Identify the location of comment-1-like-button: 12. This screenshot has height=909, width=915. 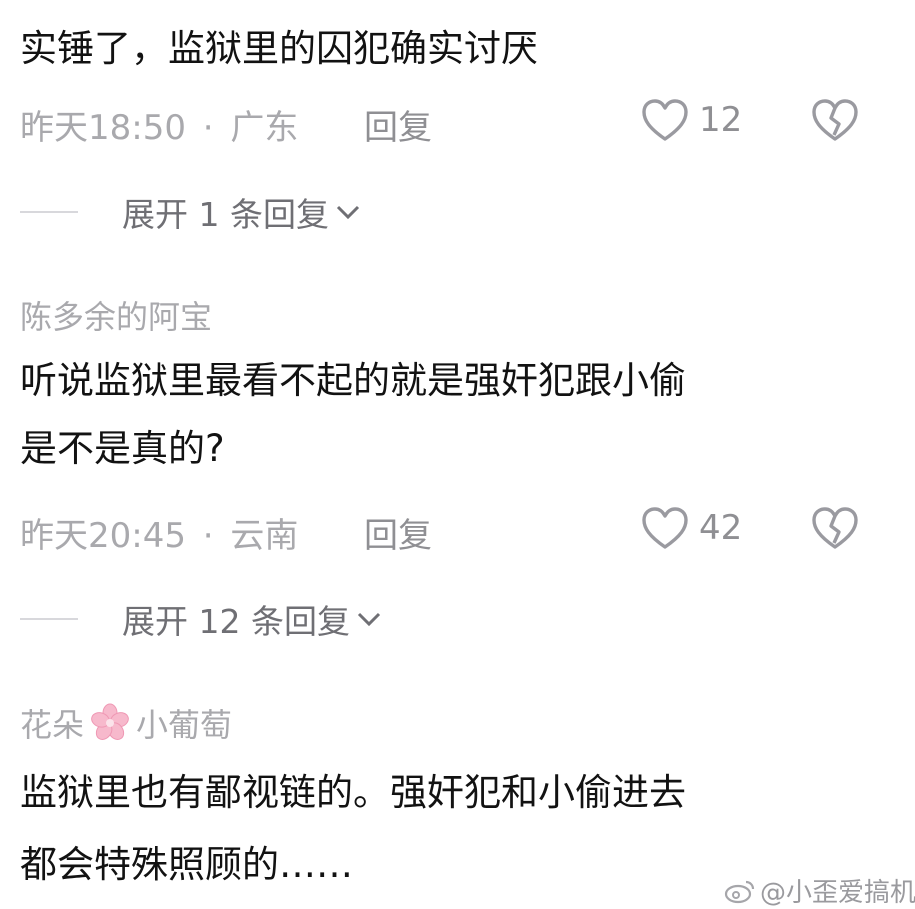
(691, 120).